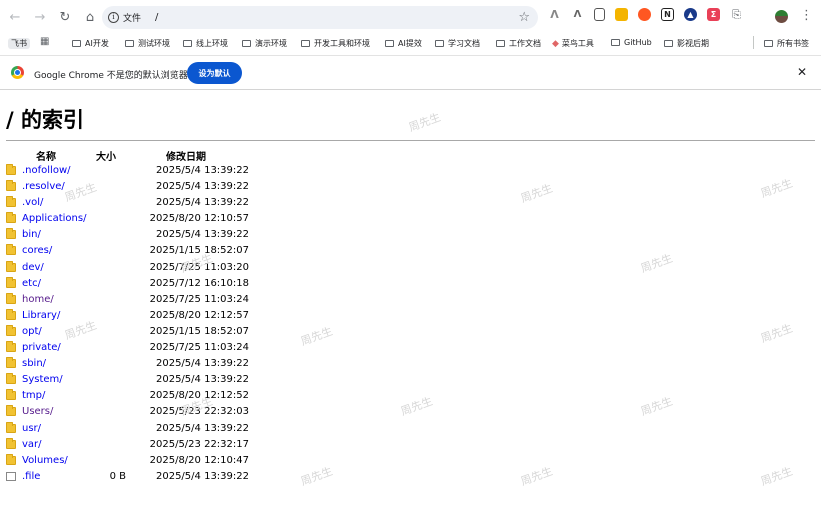  Describe the element at coordinates (147, 43) in the screenshot. I see `bookmark-folder-test-env: 测试环境` at that location.